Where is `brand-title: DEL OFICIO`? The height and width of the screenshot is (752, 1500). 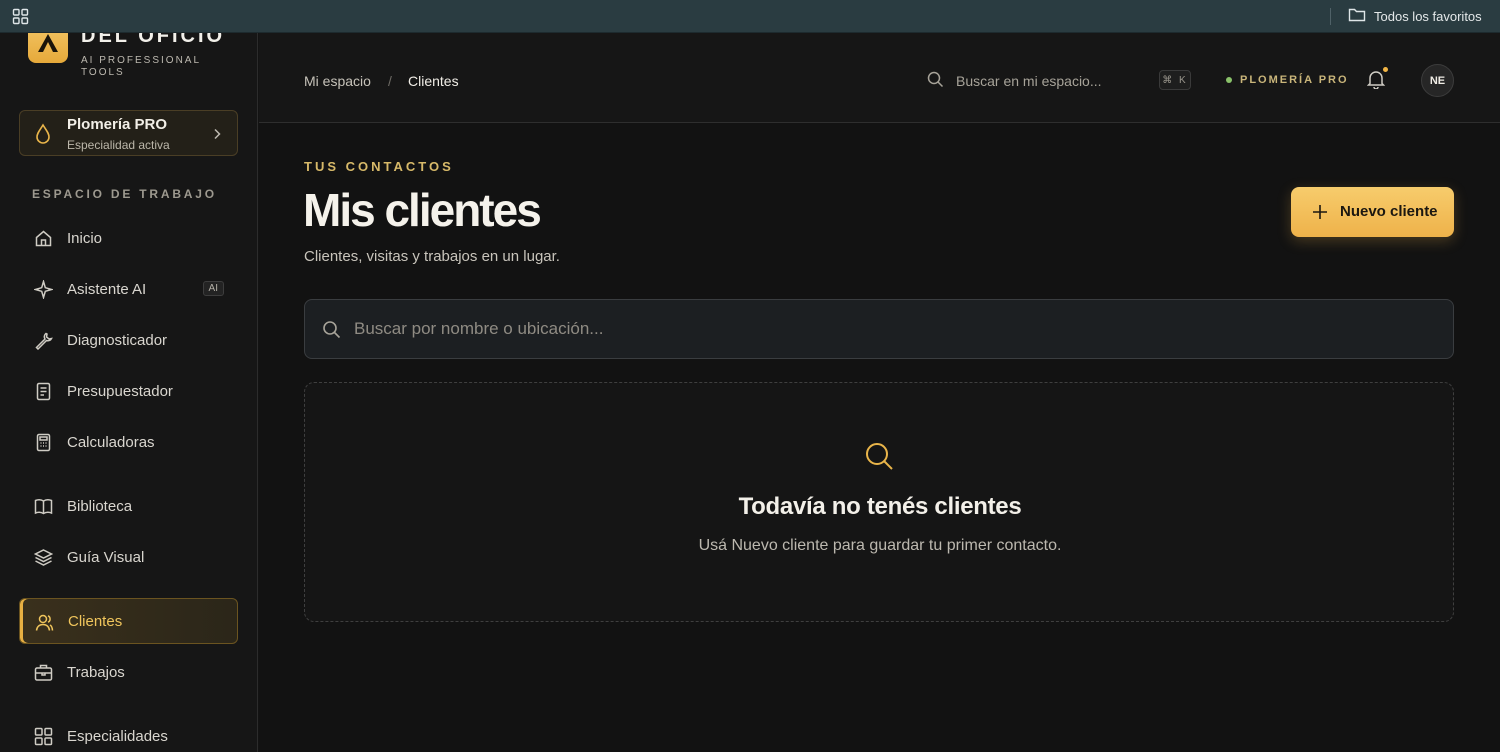
brand-title: DEL OFICIO is located at coordinates (153, 40).